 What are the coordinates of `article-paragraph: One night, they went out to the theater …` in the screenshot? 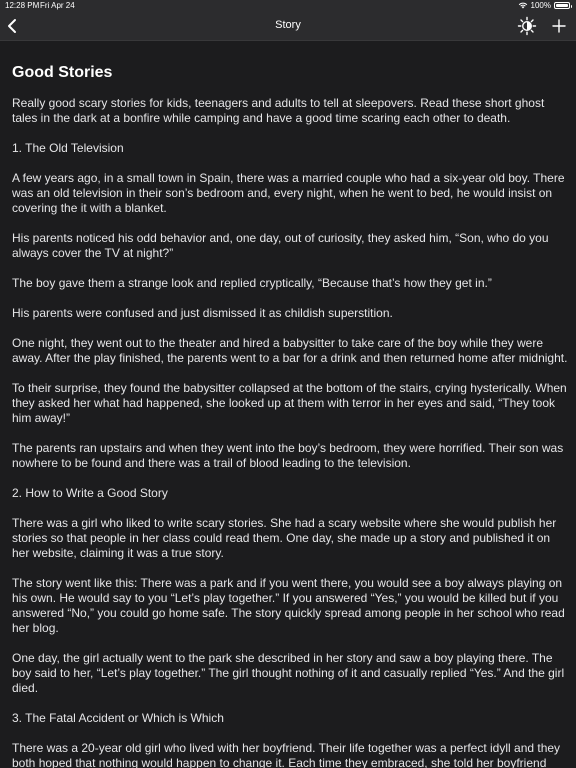 It's located at (290, 350).